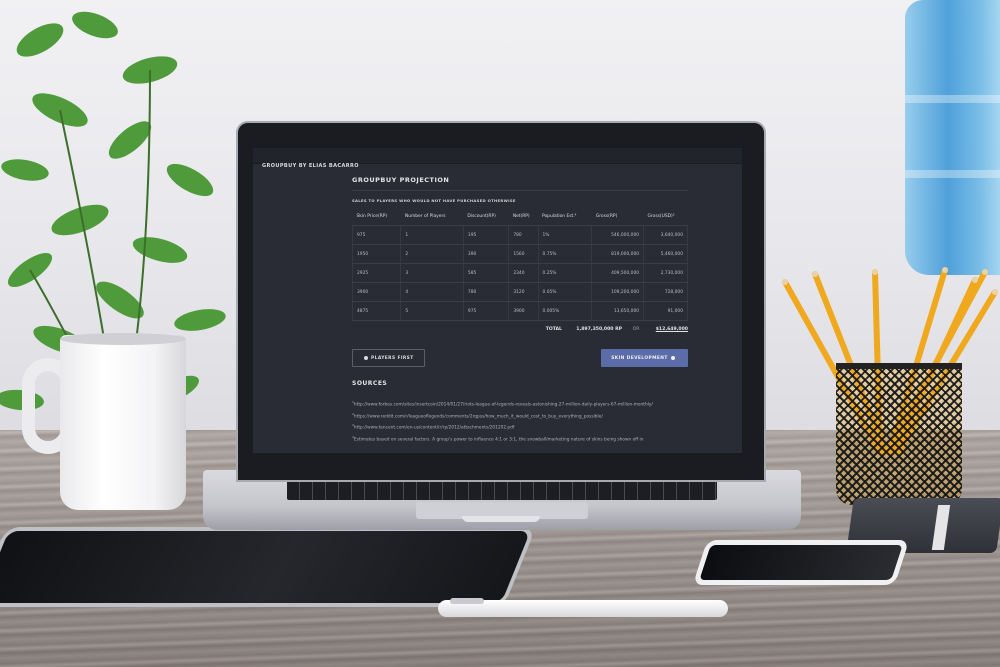 Image resolution: width=1000 pixels, height=667 pixels. I want to click on table-cell: 109,200,000, so click(617, 292).